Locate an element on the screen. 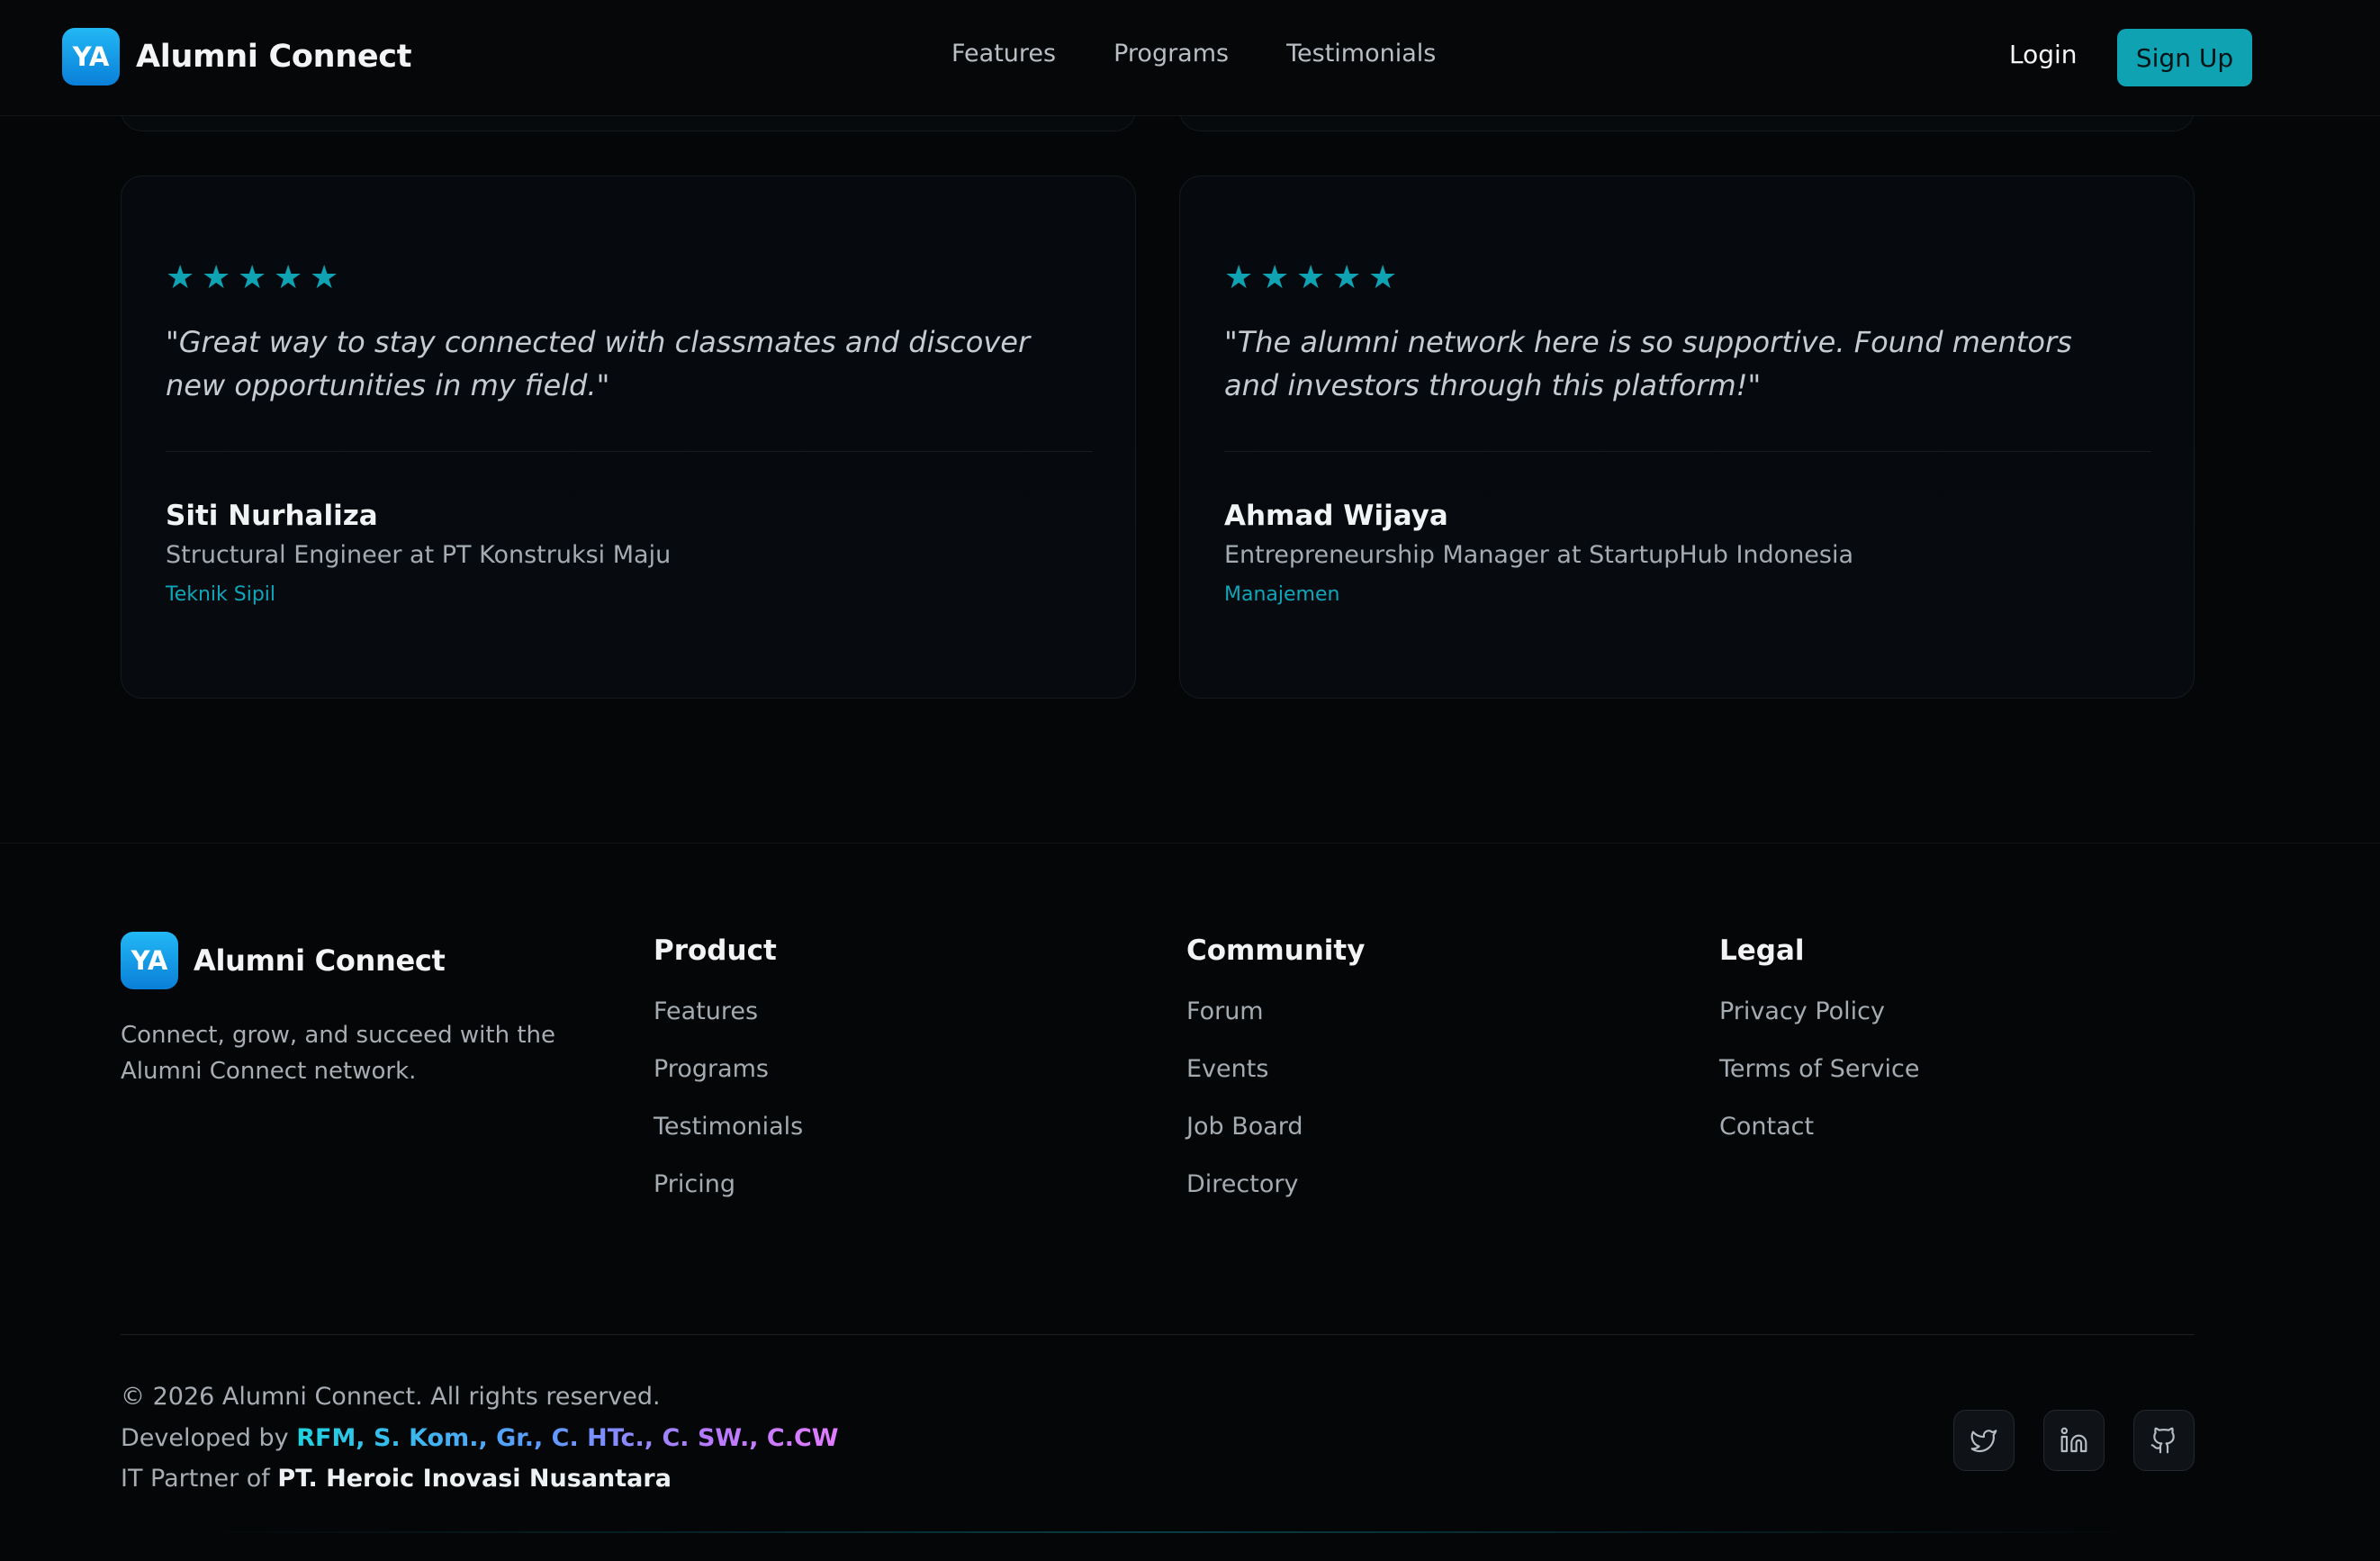 The image size is (2380, 1561). footer-link-contact: Contact is located at coordinates (1820, 1141).